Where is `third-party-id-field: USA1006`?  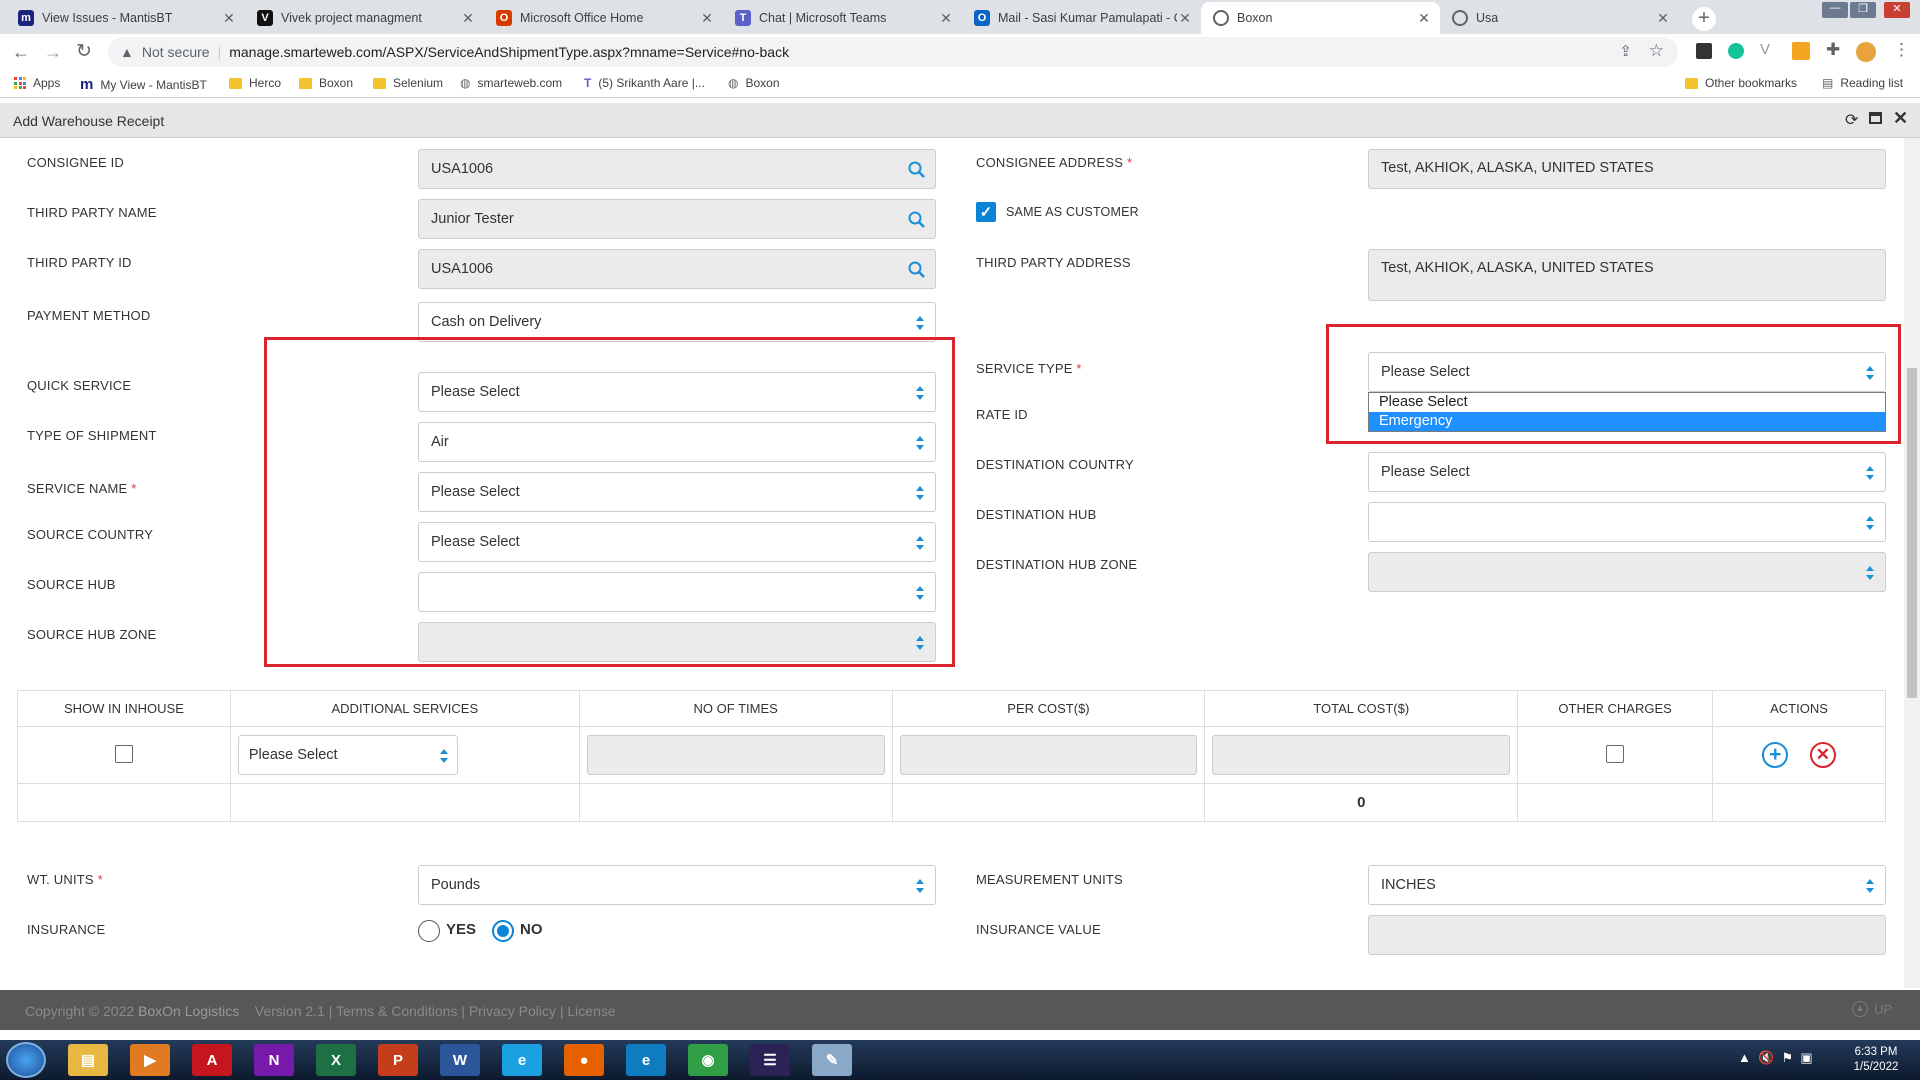
third-party-id-field: USA1006 is located at coordinates (677, 269).